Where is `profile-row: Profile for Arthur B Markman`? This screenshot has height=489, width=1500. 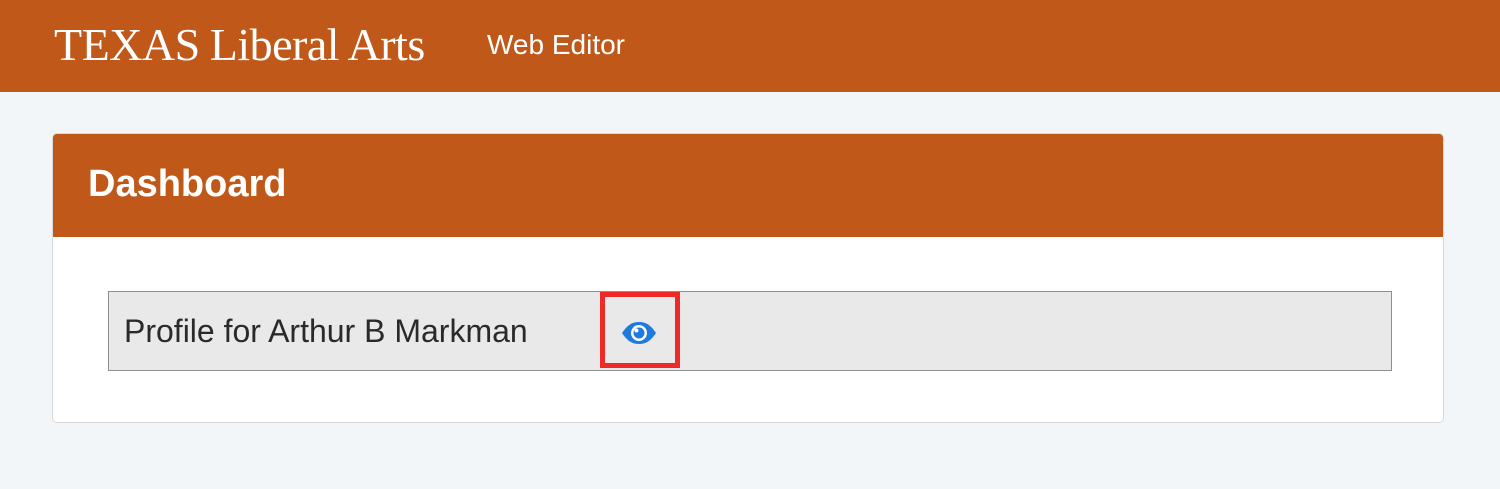 profile-row: Profile for Arthur B Markman is located at coordinates (750, 331).